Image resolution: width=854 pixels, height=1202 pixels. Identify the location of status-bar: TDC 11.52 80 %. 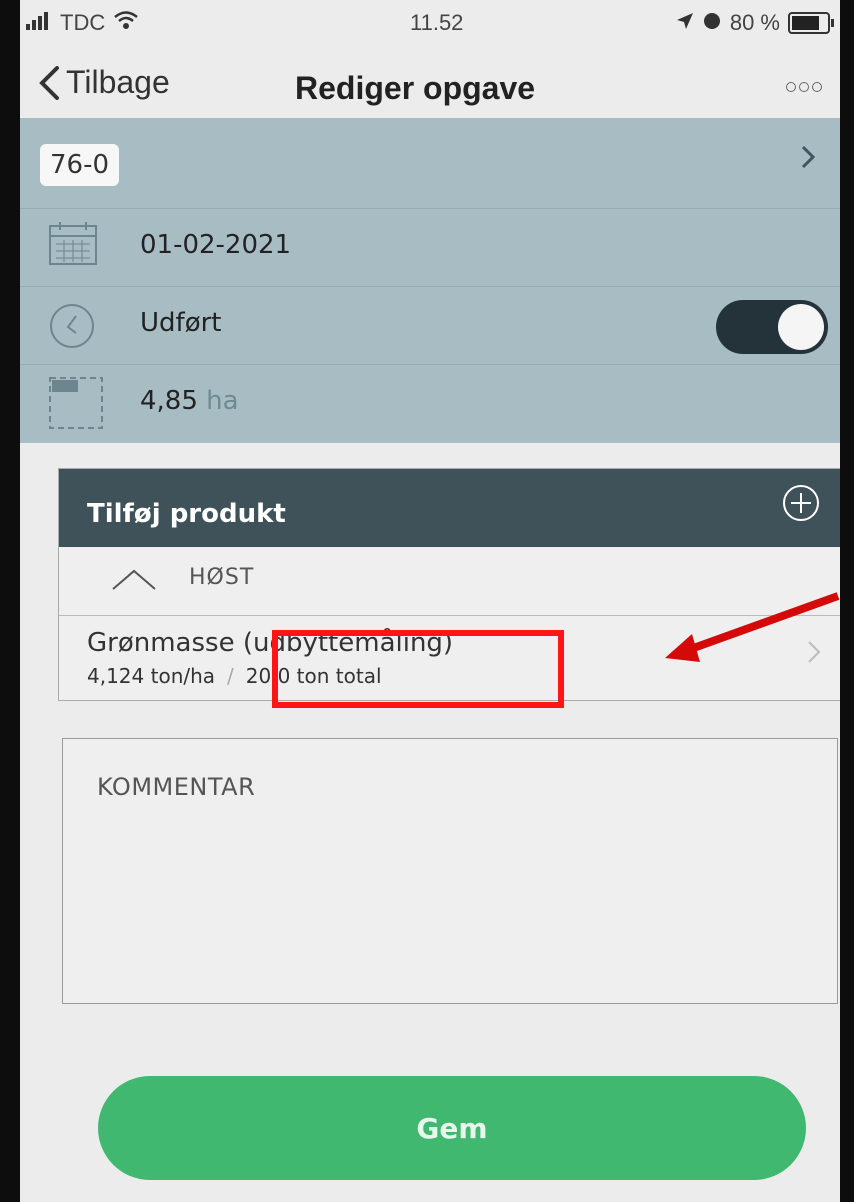
(430, 24).